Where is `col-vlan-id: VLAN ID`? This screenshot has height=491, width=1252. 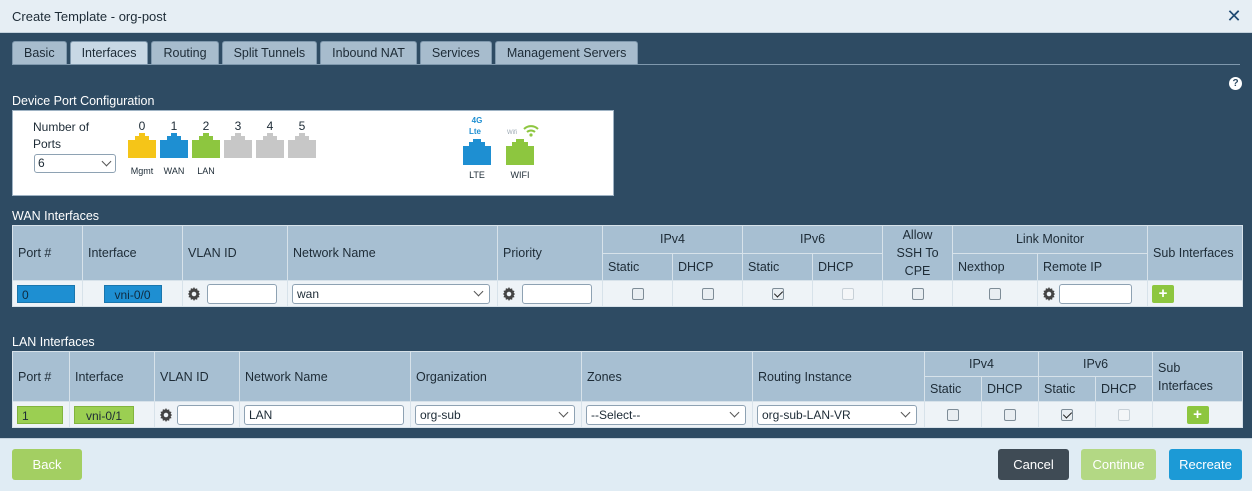
col-vlan-id: VLAN ID is located at coordinates (235, 253).